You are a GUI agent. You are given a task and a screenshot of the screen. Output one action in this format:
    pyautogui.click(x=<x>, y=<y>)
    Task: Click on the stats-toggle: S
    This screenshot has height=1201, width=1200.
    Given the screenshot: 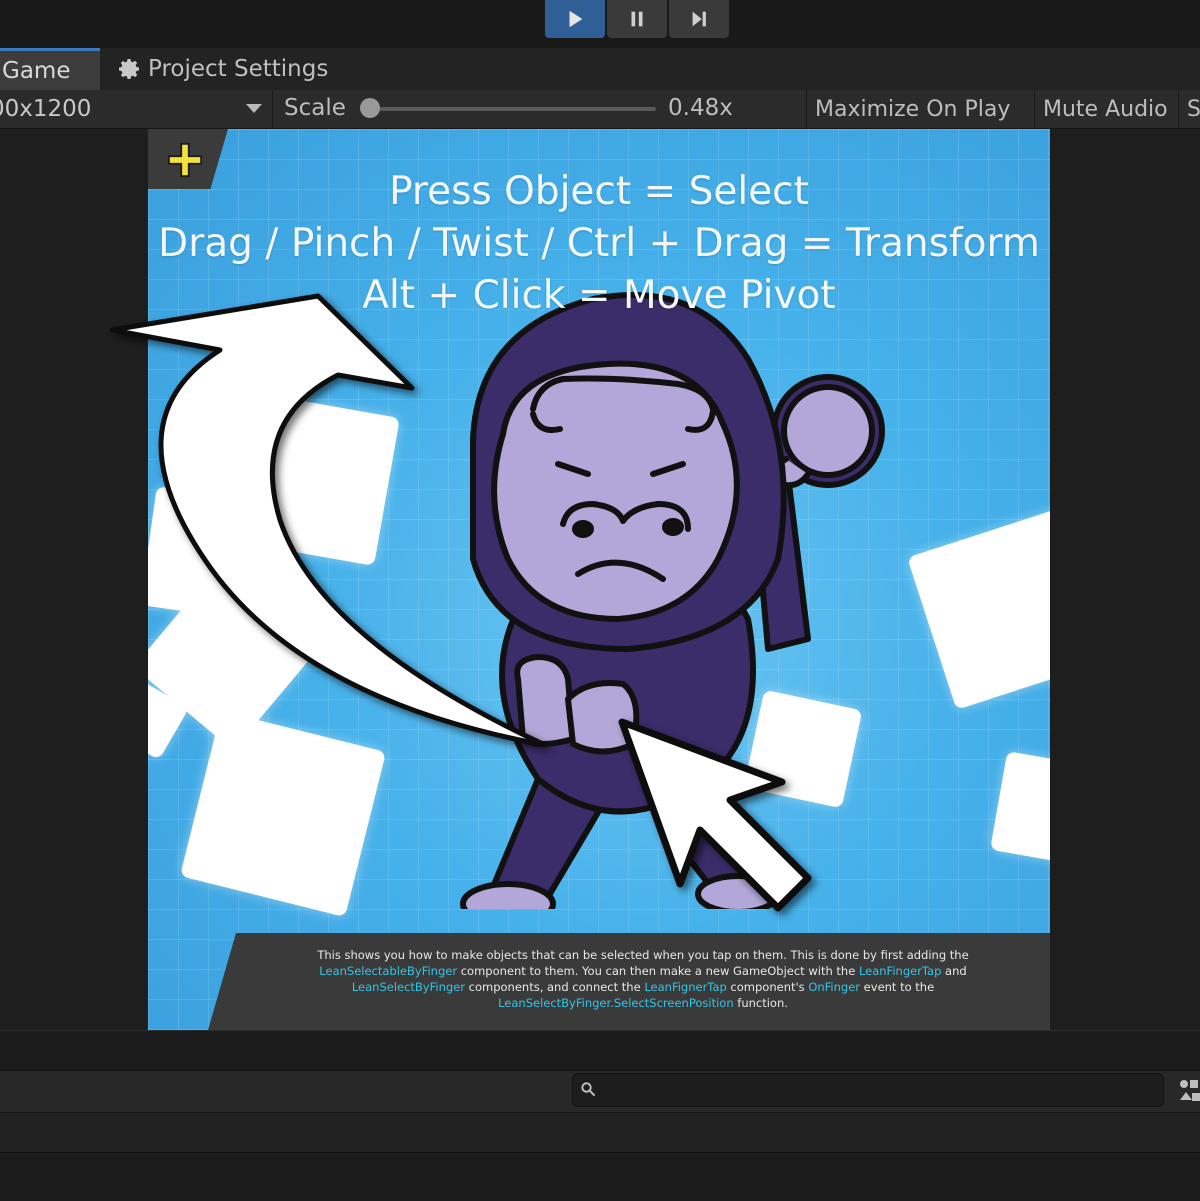 What is the action you would take?
    pyautogui.click(x=1189, y=109)
    